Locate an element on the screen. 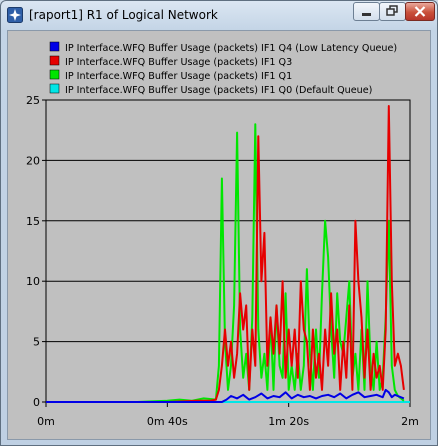 This screenshot has height=446, width=438. y-tick-label-10: 10 is located at coordinates (33, 281).